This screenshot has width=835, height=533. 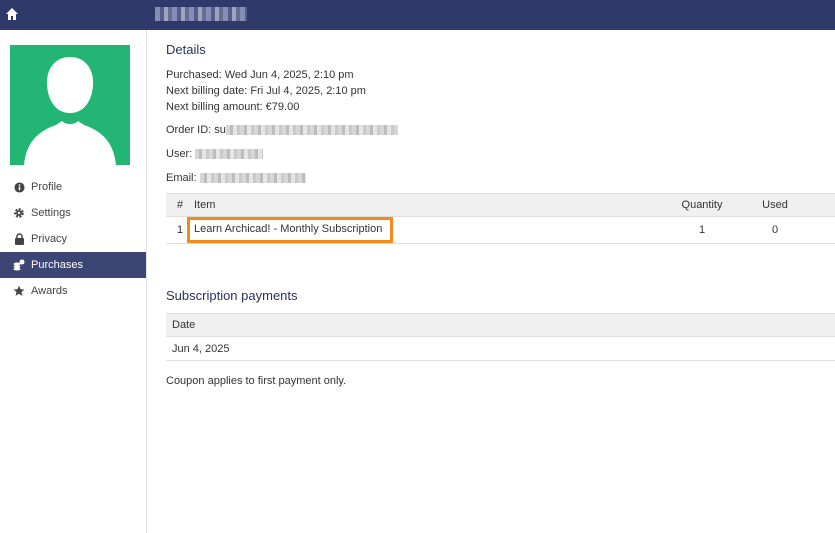 I want to click on coupon-note: Coupon applies to first payment only., so click(x=256, y=381).